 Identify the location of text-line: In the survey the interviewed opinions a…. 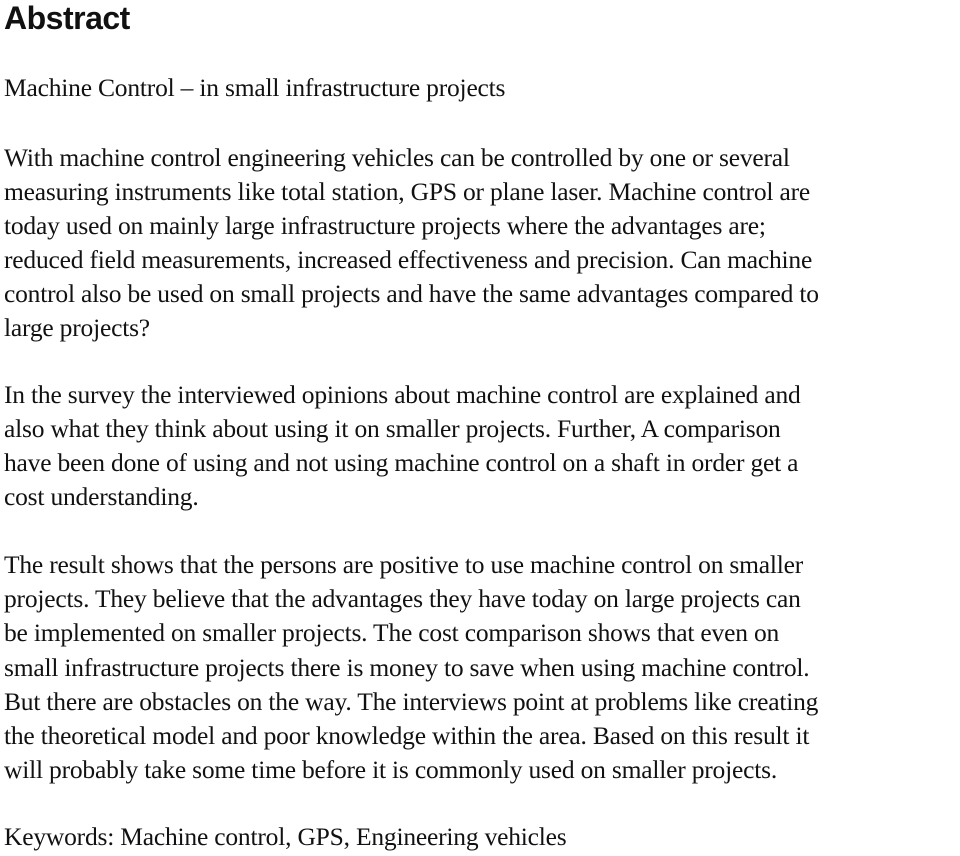
(402, 394).